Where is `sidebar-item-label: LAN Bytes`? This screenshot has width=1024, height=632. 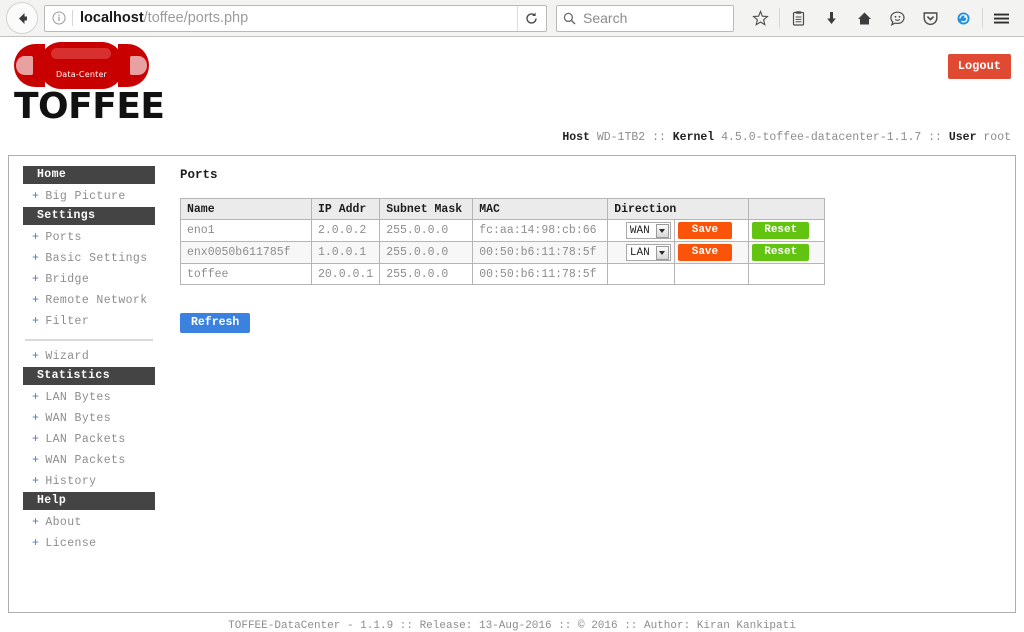
sidebar-item-label: LAN Bytes is located at coordinates (78, 397).